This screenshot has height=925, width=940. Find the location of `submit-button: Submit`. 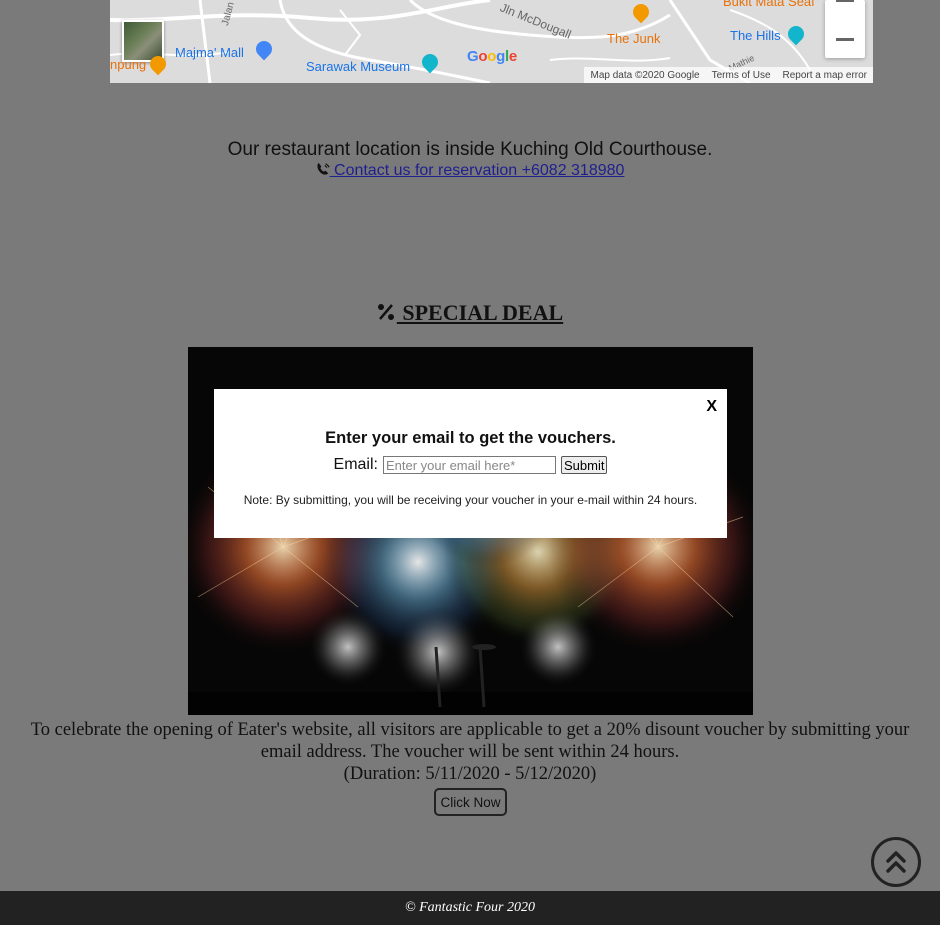

submit-button: Submit is located at coordinates (584, 465).